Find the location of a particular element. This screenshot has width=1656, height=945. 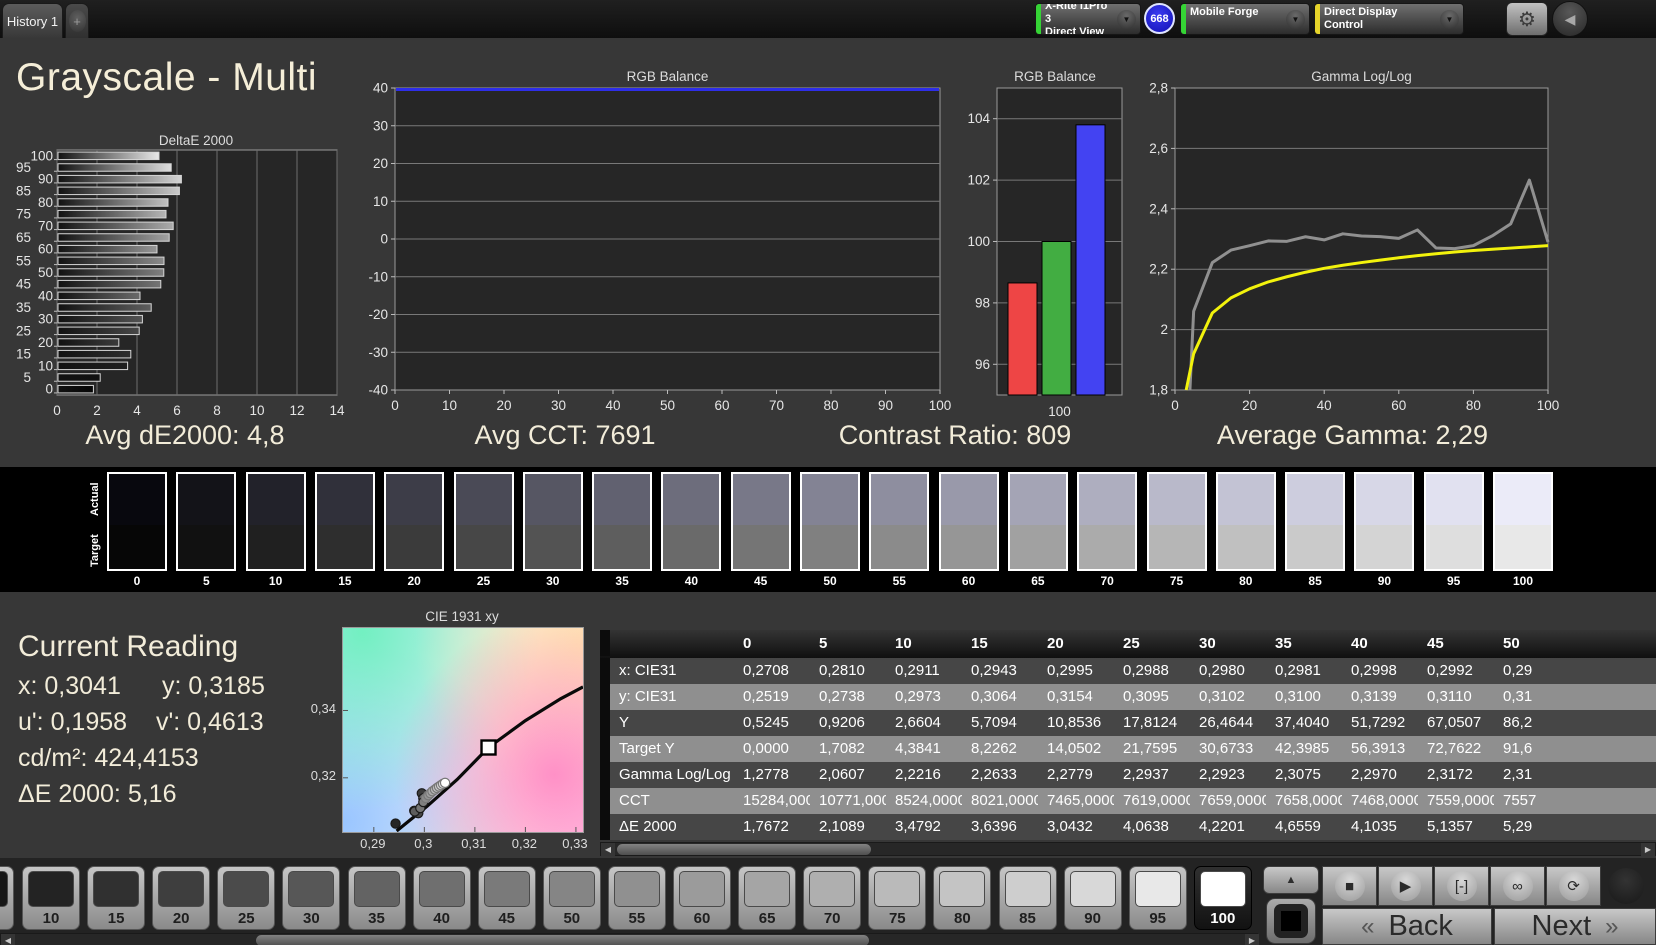

loop-icon: ⟳ is located at coordinates (1573, 886).